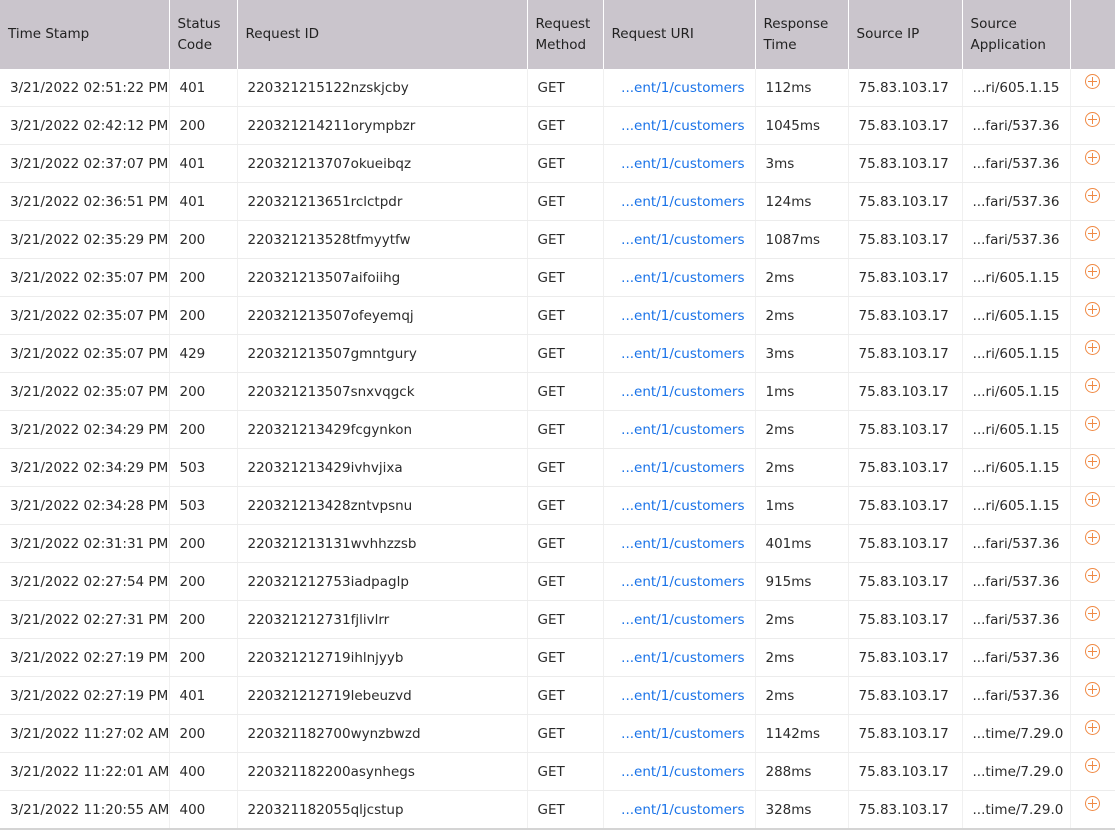 This screenshot has height=831, width=1115. Describe the element at coordinates (652, 34) in the screenshot. I see `header-label-line: Request URI` at that location.